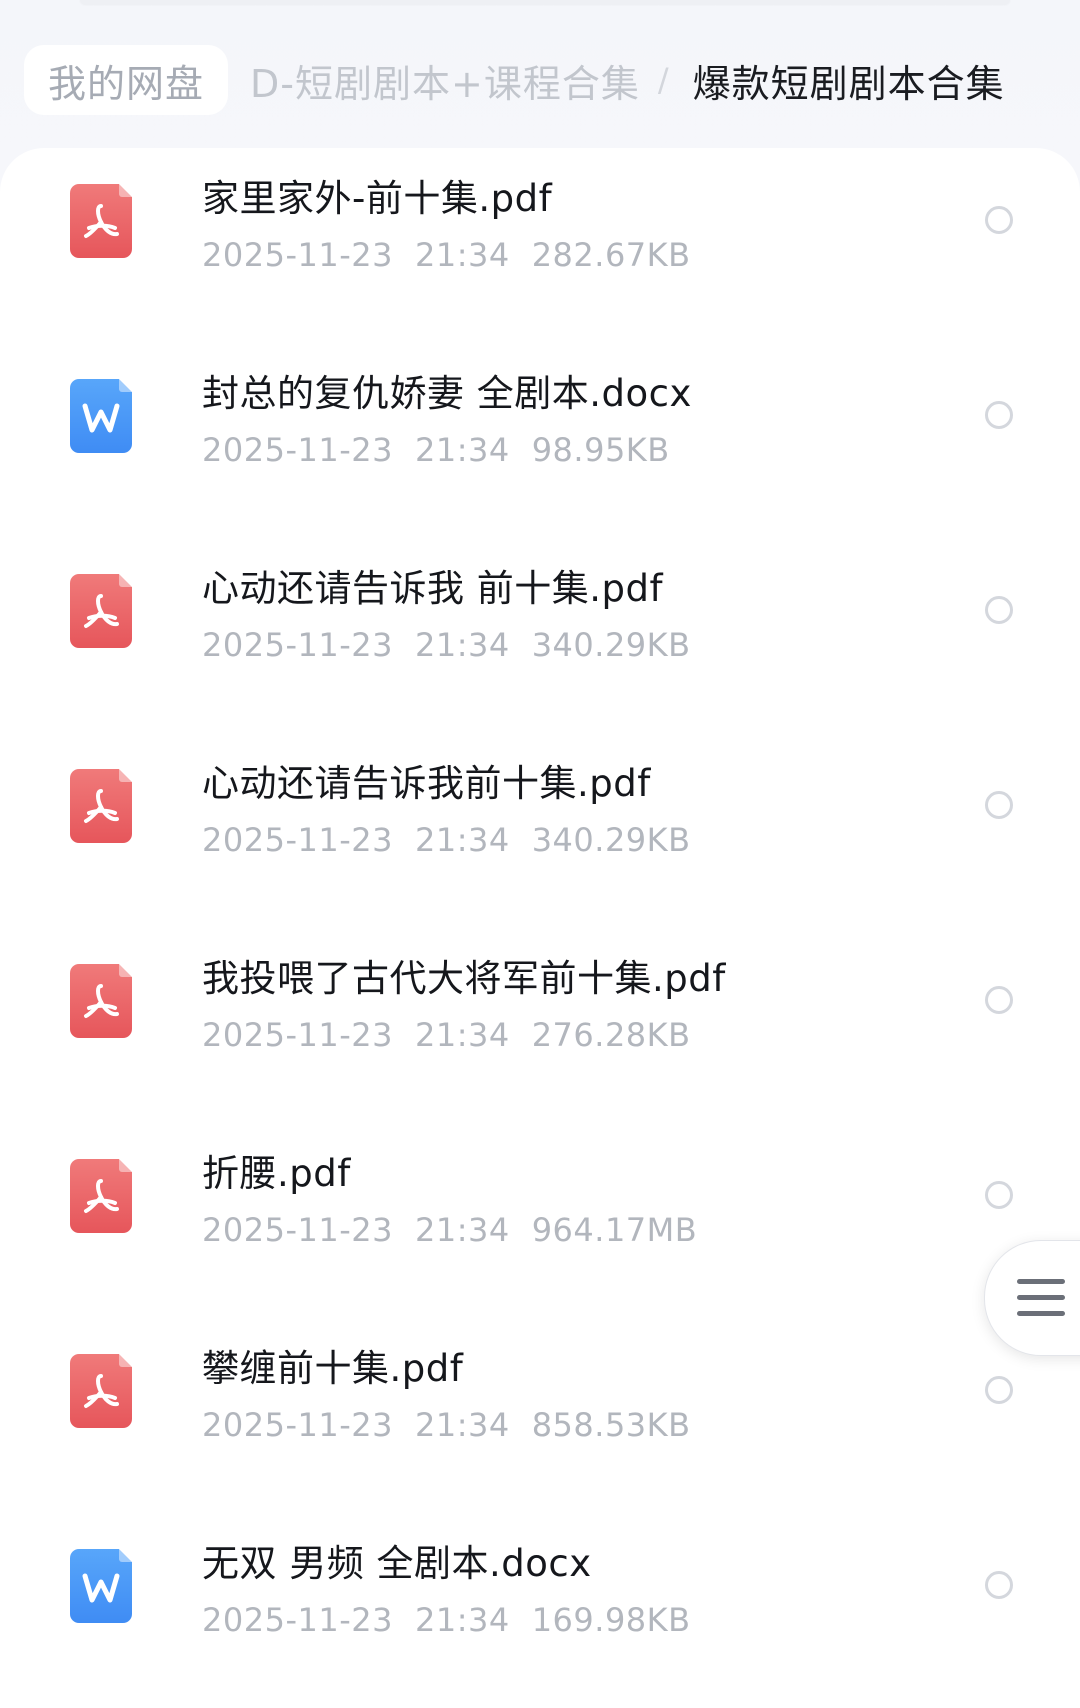 This screenshot has height=1708, width=1080. I want to click on file-size: 98.95KB, so click(600, 450).